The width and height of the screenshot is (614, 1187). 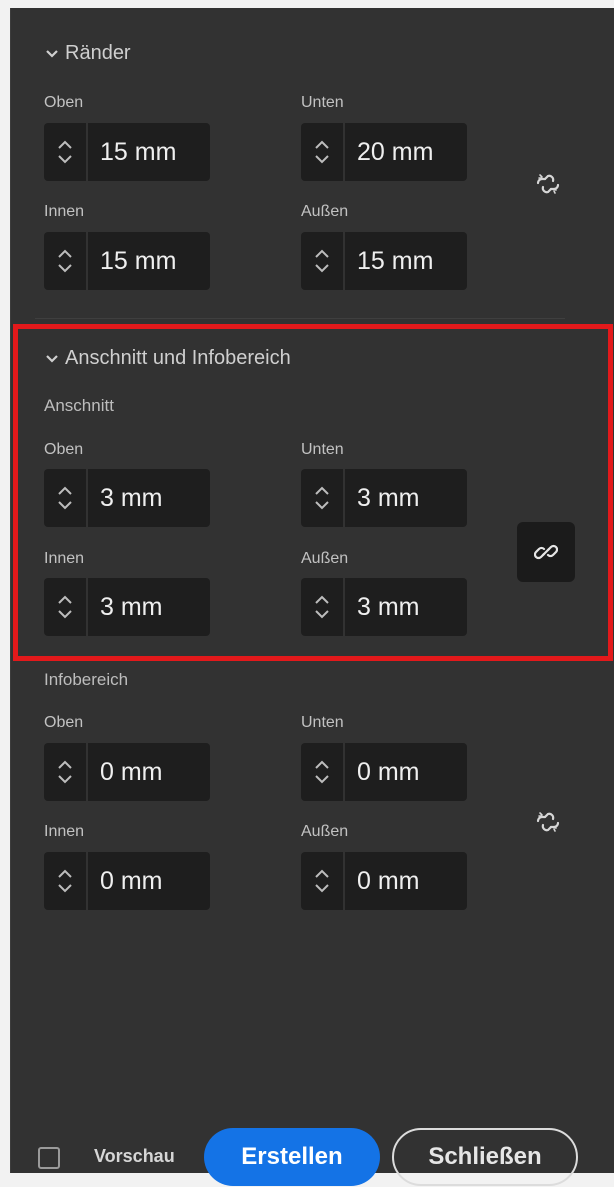 I want to click on bleed-outside-value: 3 mm, so click(x=382, y=607).